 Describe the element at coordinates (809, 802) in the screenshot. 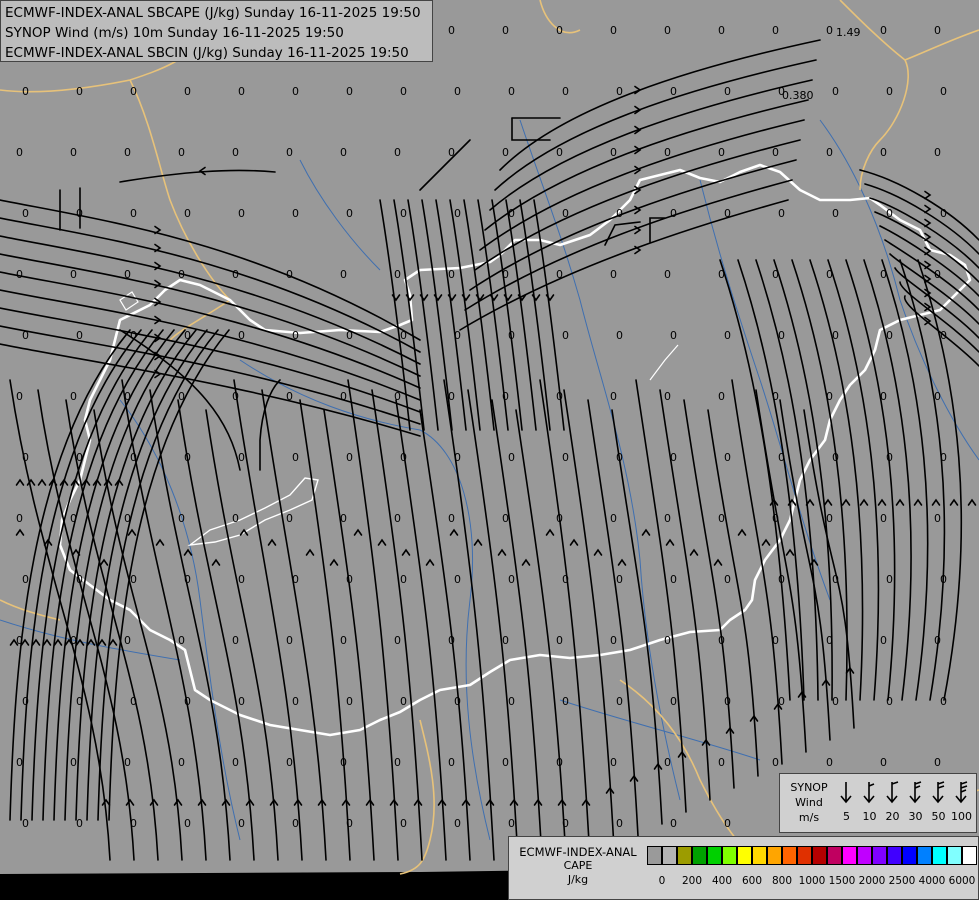

I see `synop-legend-label: SYNOP Wind m/s` at that location.